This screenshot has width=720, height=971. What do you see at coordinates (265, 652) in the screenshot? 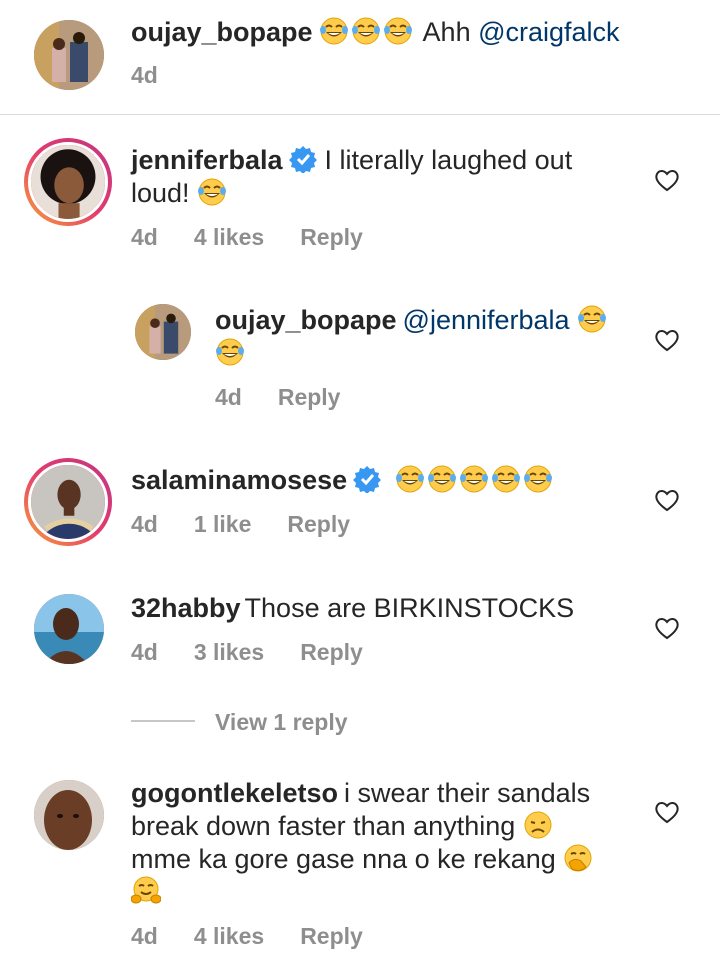
I see `comment-meta: 4d 3 likes Reply` at bounding box center [265, 652].